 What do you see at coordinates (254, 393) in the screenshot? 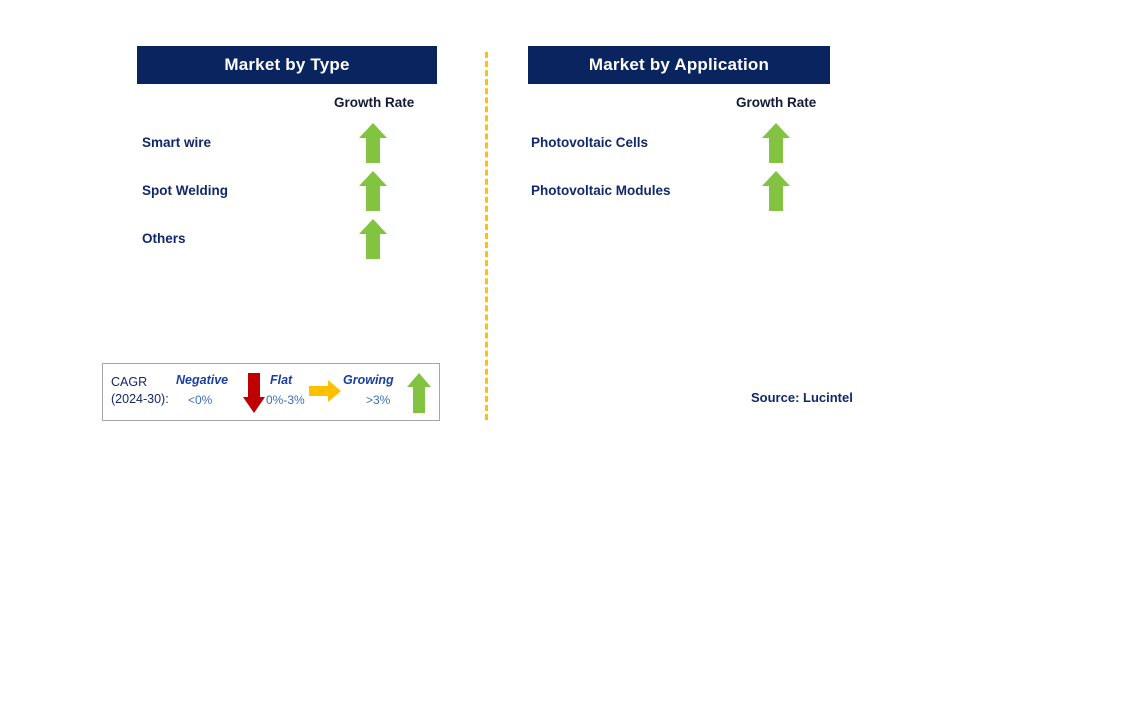
I see `red-down-arrow-icon` at bounding box center [254, 393].